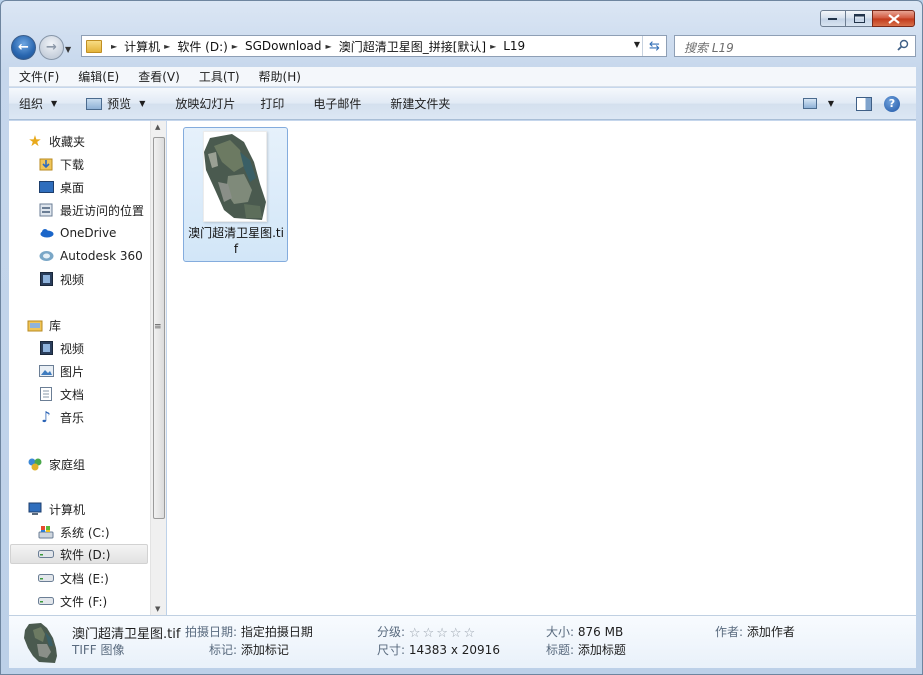 The width and height of the screenshot is (923, 675). What do you see at coordinates (68, 49) in the screenshot?
I see `recent-pages-dropdown-icon: ▼` at bounding box center [68, 49].